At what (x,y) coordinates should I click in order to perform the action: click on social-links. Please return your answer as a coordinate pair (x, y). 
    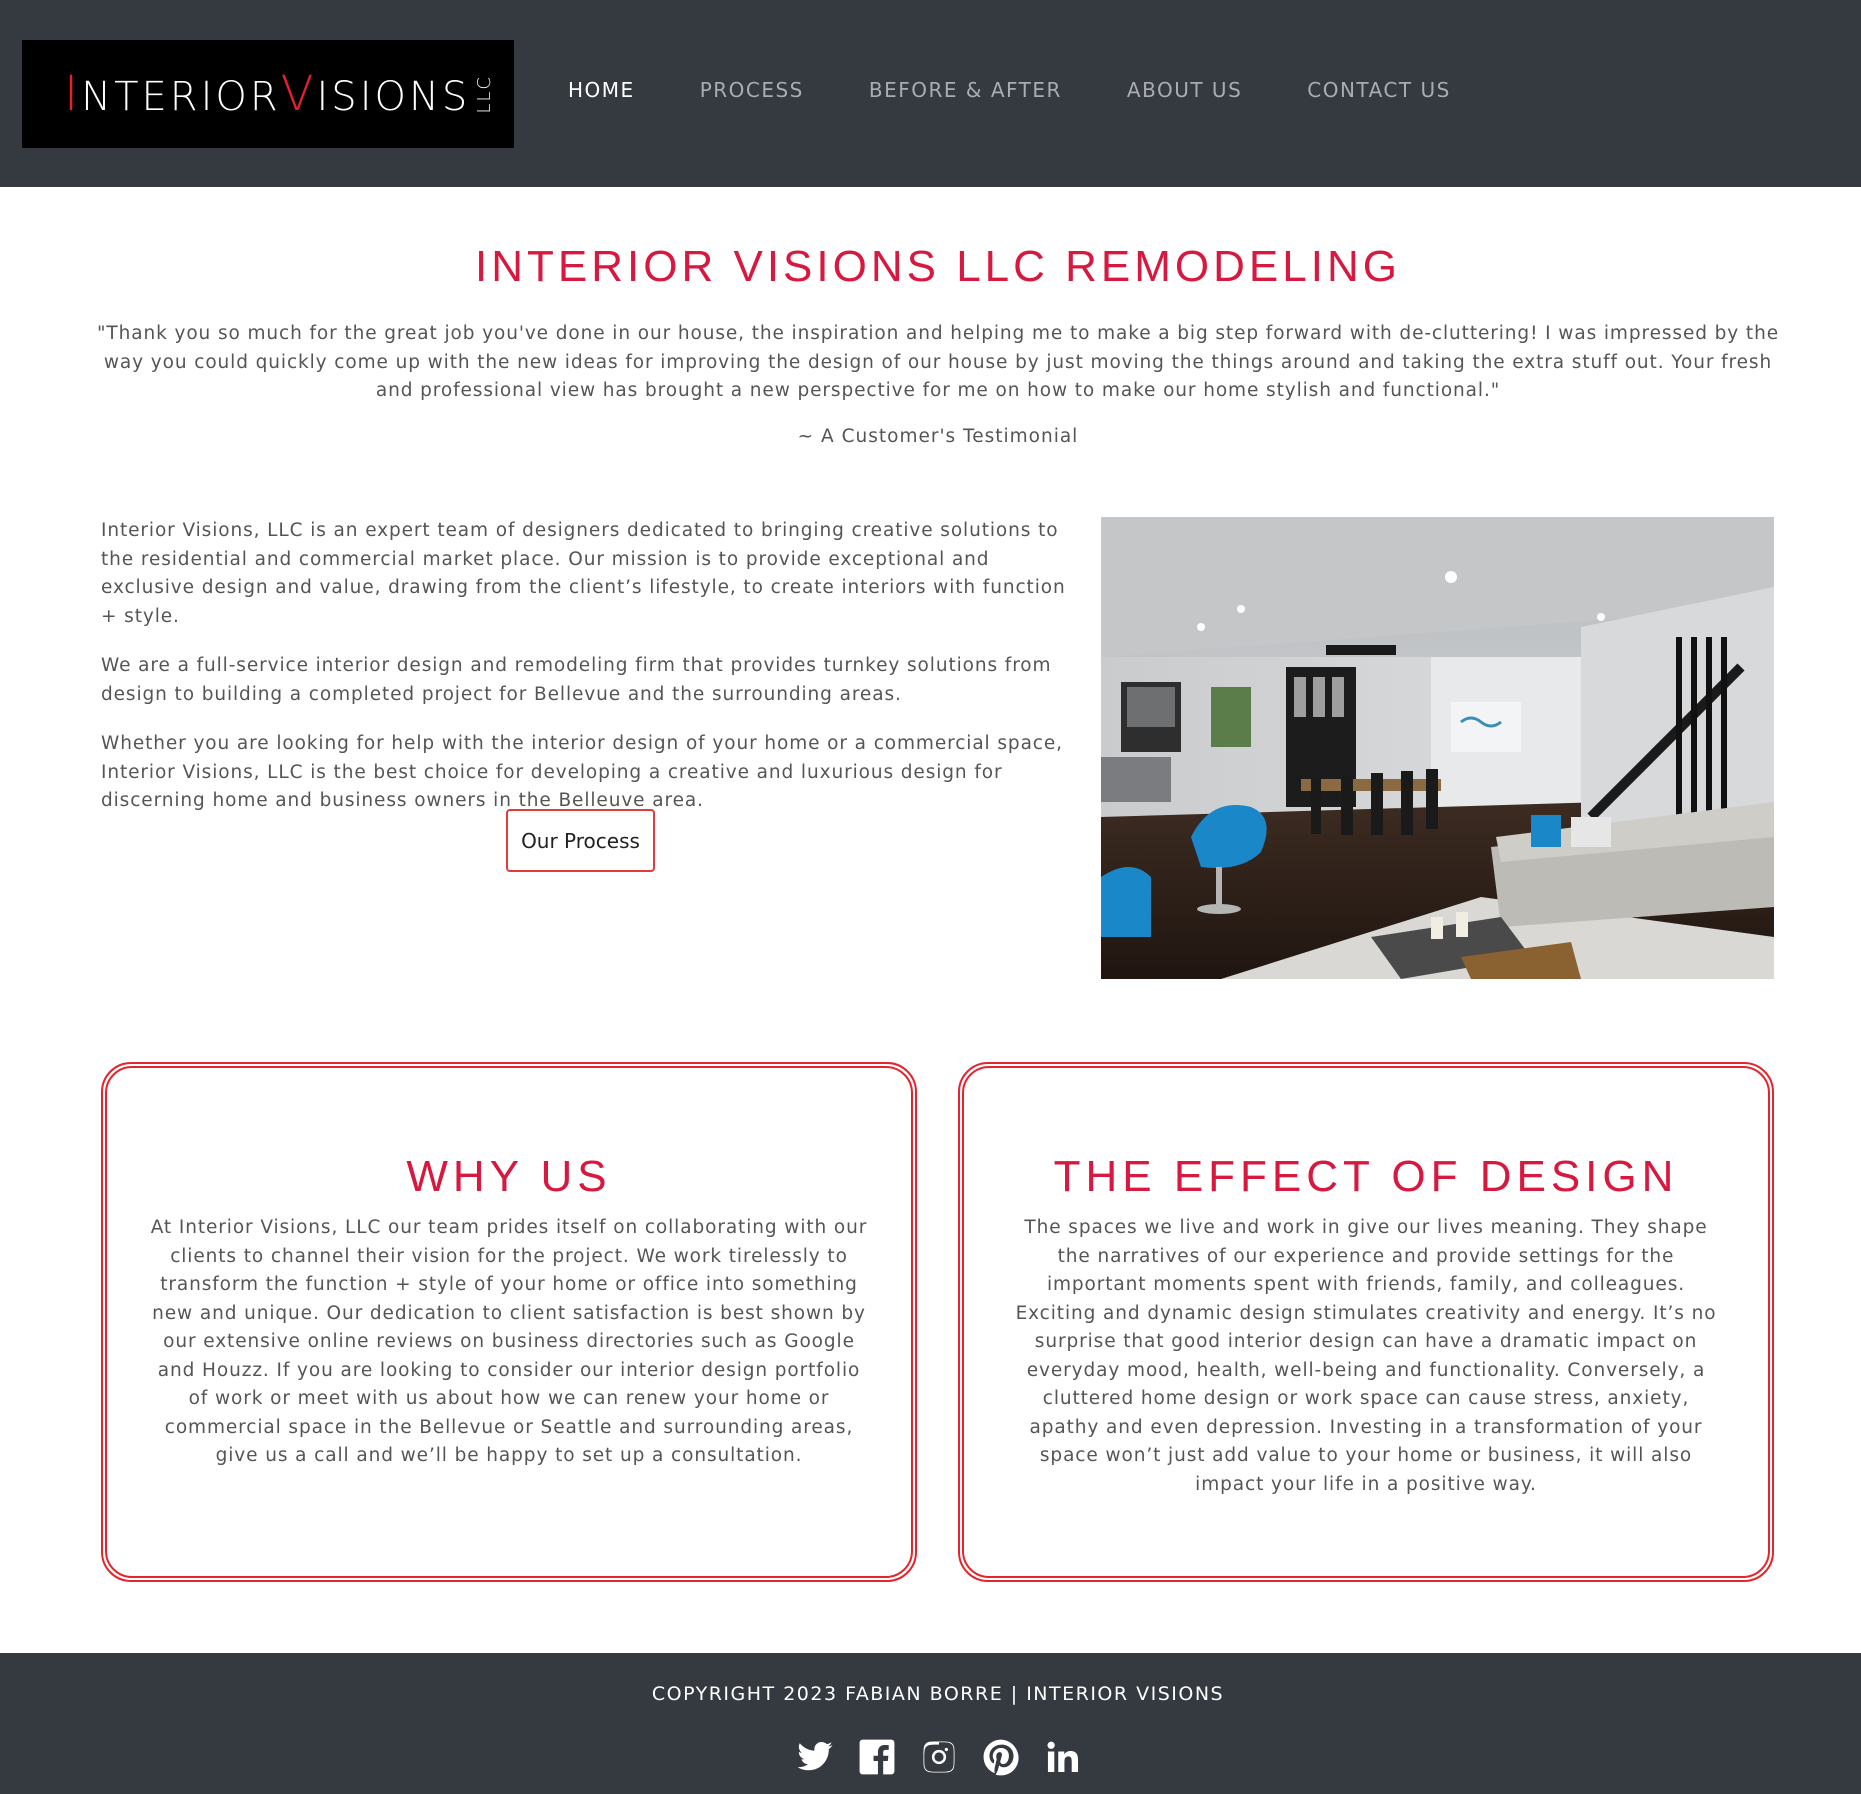
    Looking at the image, I should click on (939, 1757).